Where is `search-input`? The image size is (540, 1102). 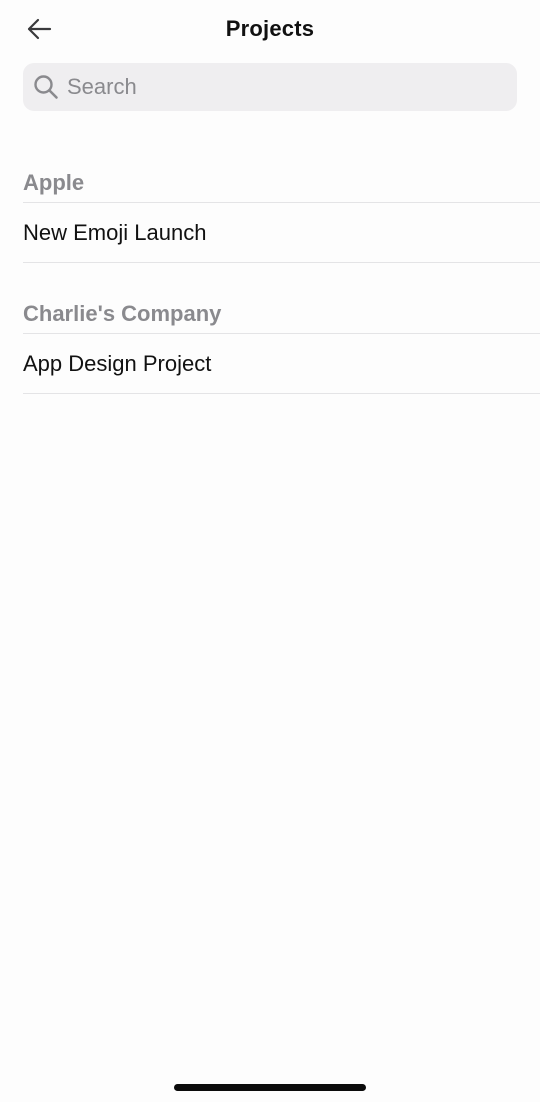 search-input is located at coordinates (277, 87).